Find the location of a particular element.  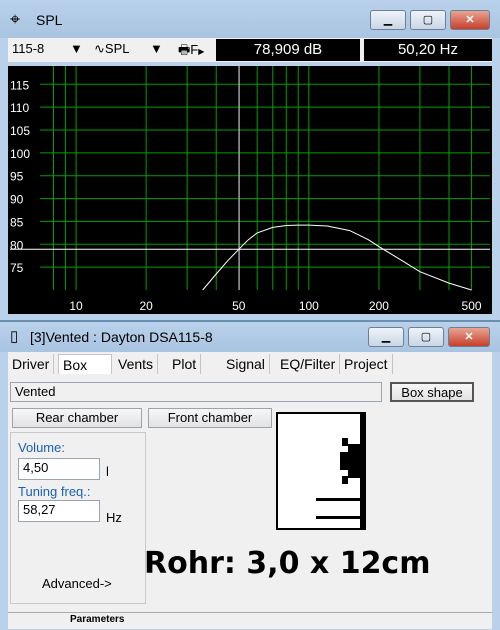

x-tick-label: 200 is located at coordinates (379, 306).